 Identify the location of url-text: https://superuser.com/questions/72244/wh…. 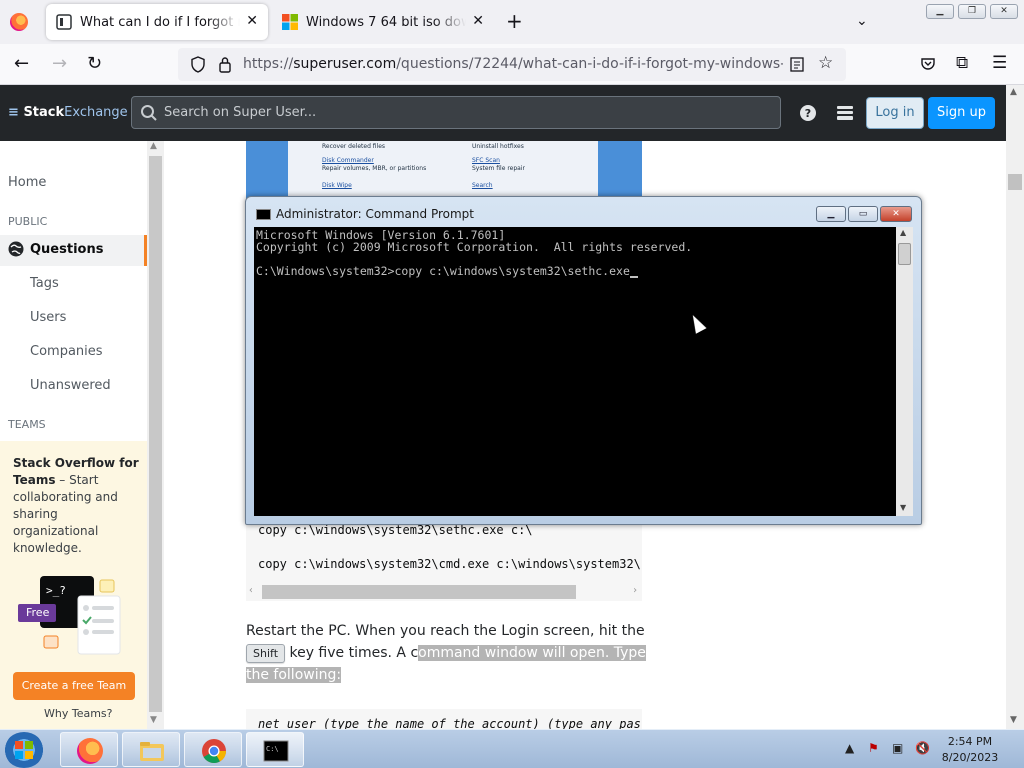
(513, 64).